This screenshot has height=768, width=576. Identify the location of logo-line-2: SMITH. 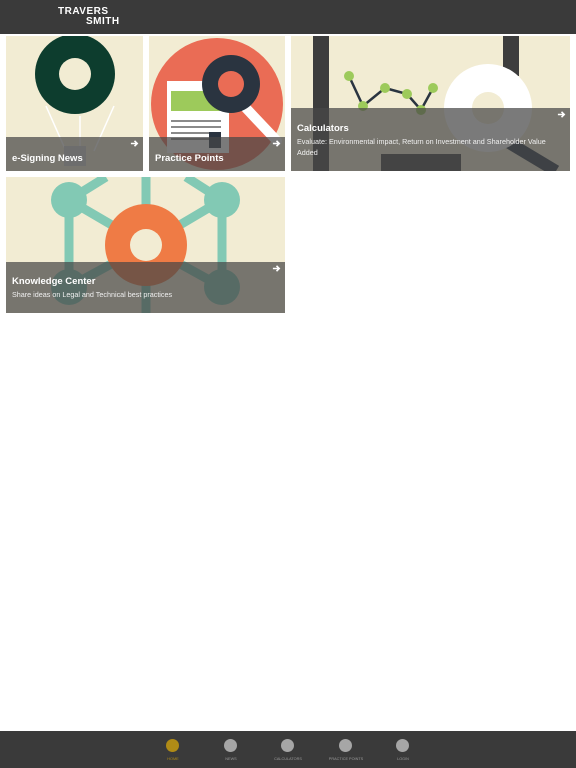
(103, 21).